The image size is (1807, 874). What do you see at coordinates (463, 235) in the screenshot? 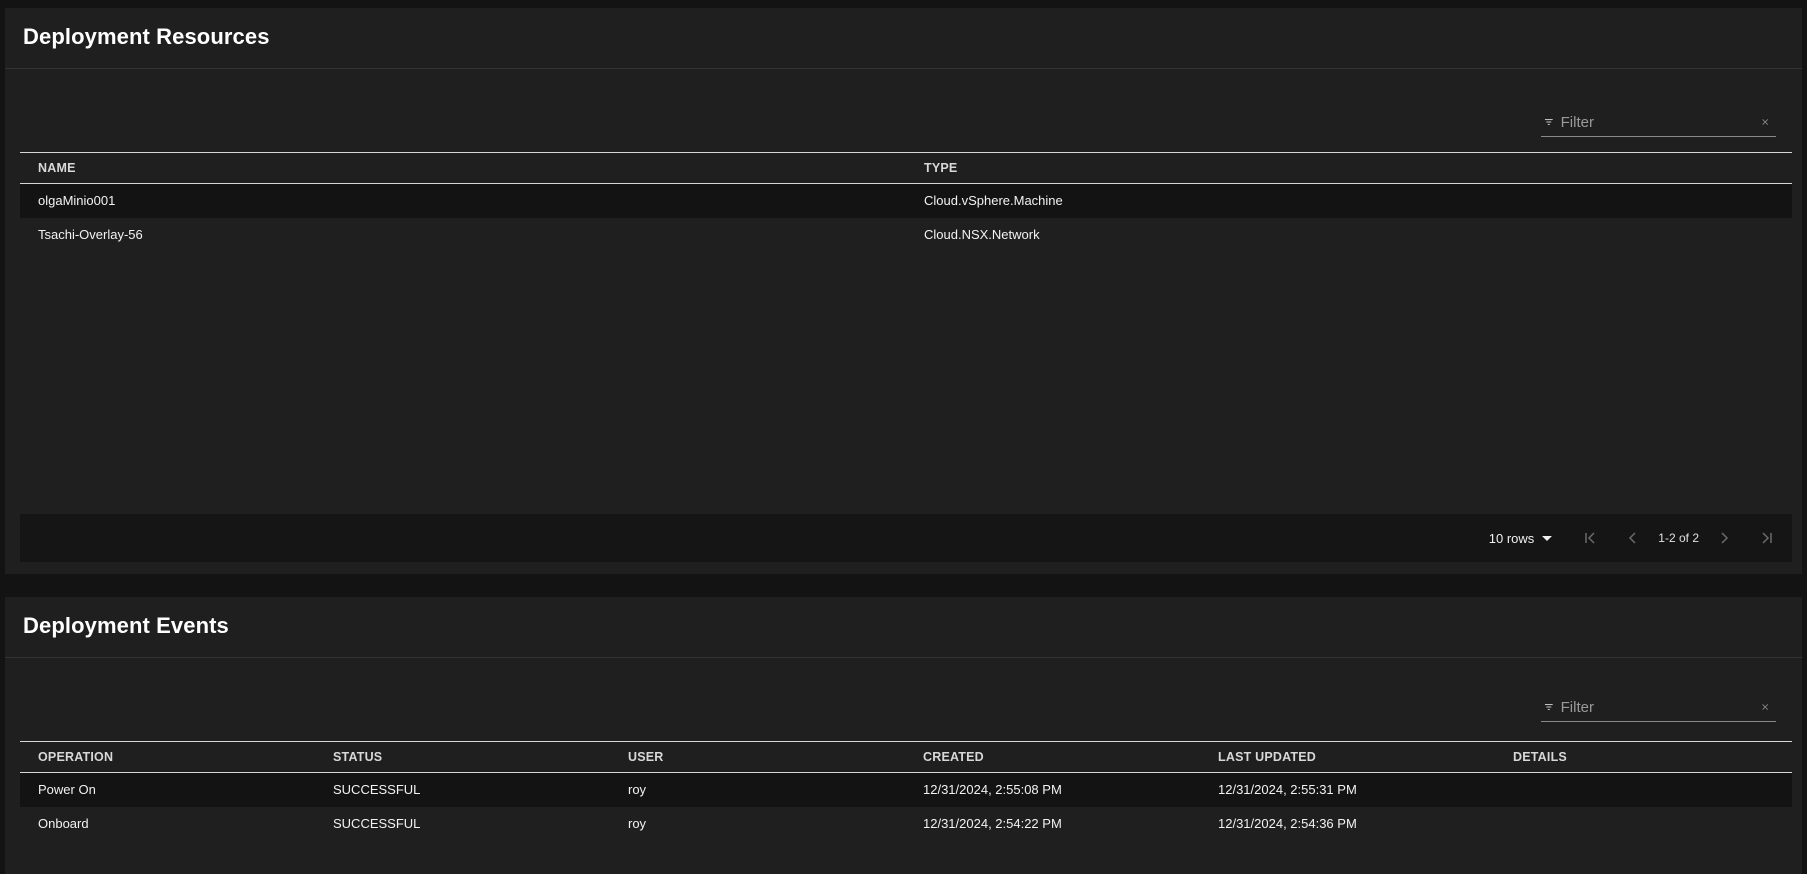
I see `resource-name-cell: Tsachi-Overlay-56` at bounding box center [463, 235].